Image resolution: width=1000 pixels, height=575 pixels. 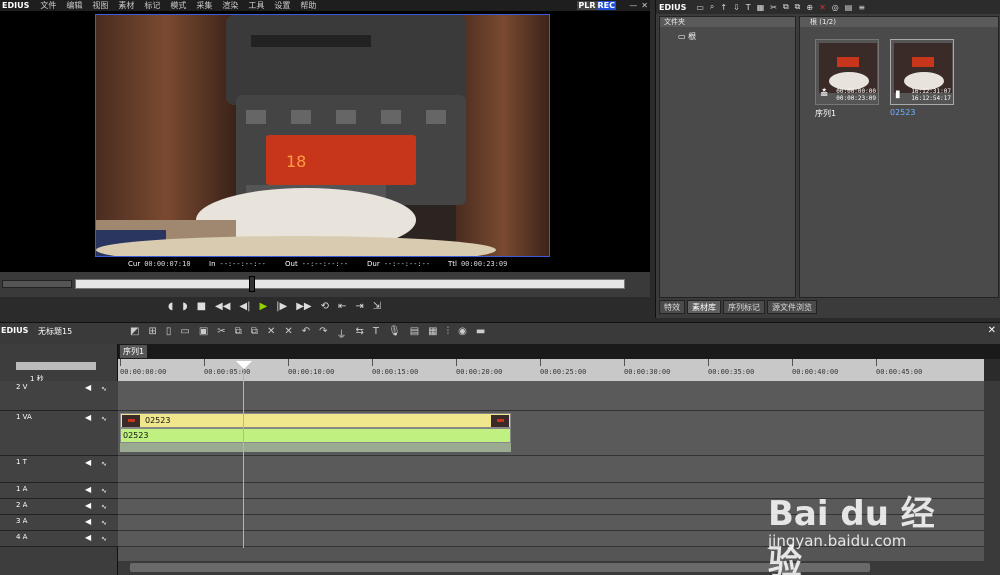 What do you see at coordinates (360, 333) in the screenshot?
I see `sync-icon: ⇆` at bounding box center [360, 333].